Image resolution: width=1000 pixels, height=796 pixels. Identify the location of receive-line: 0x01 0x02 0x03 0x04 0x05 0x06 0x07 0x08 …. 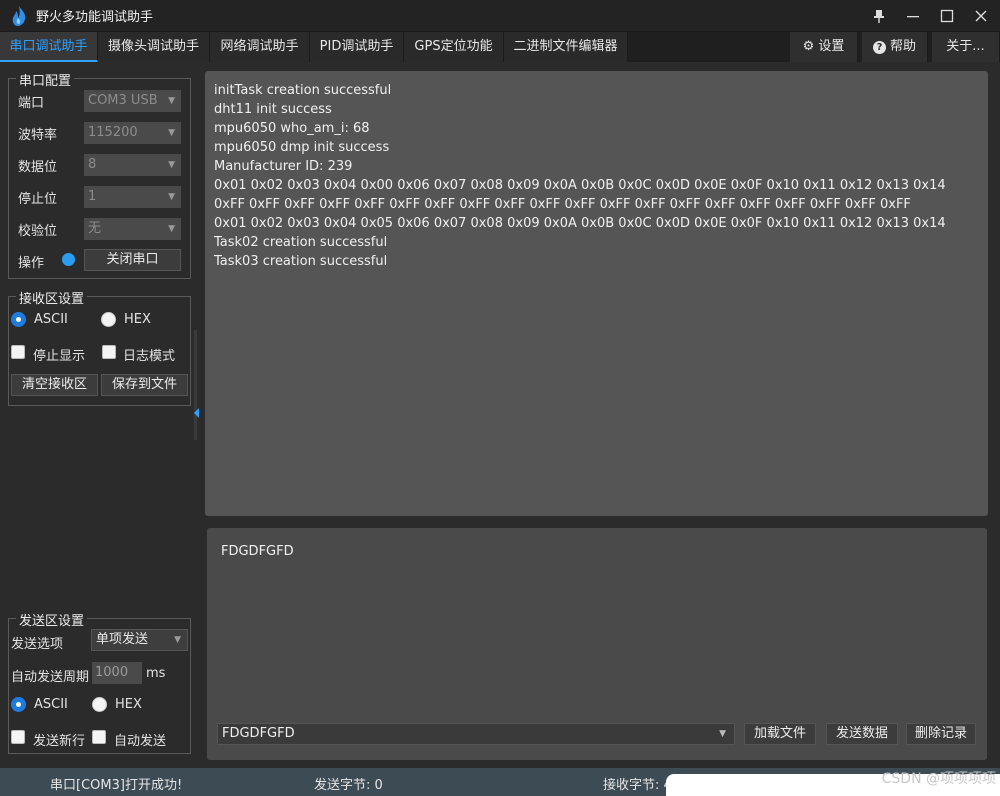
(580, 223).